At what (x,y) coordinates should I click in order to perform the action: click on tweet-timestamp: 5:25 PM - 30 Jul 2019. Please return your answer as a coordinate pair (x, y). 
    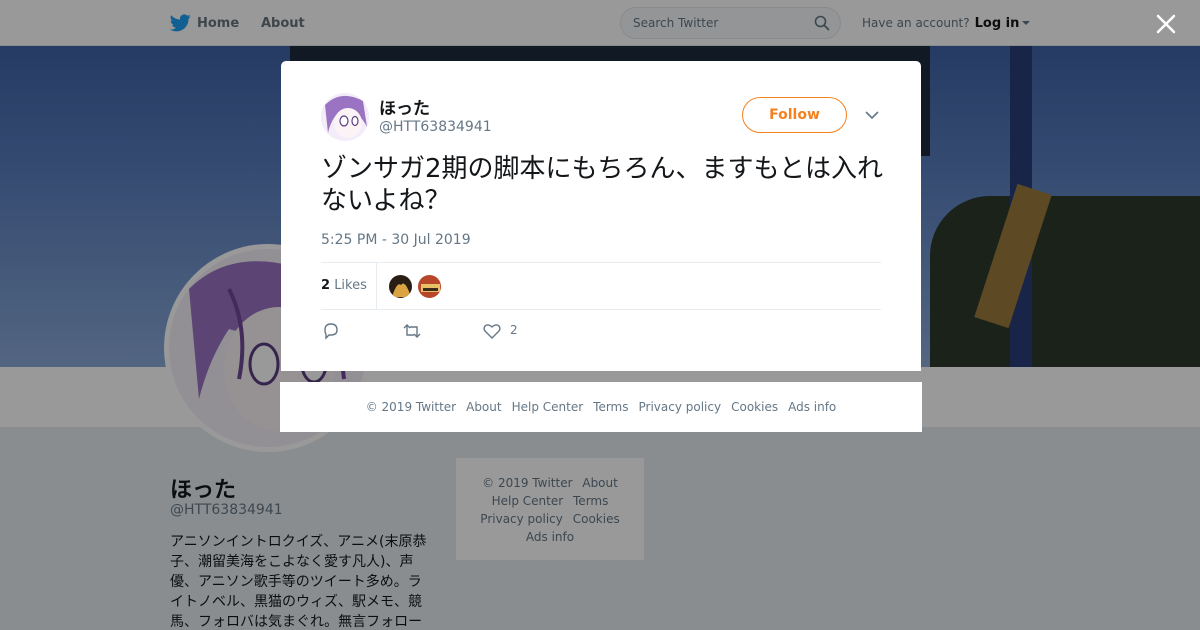
    Looking at the image, I should click on (396, 240).